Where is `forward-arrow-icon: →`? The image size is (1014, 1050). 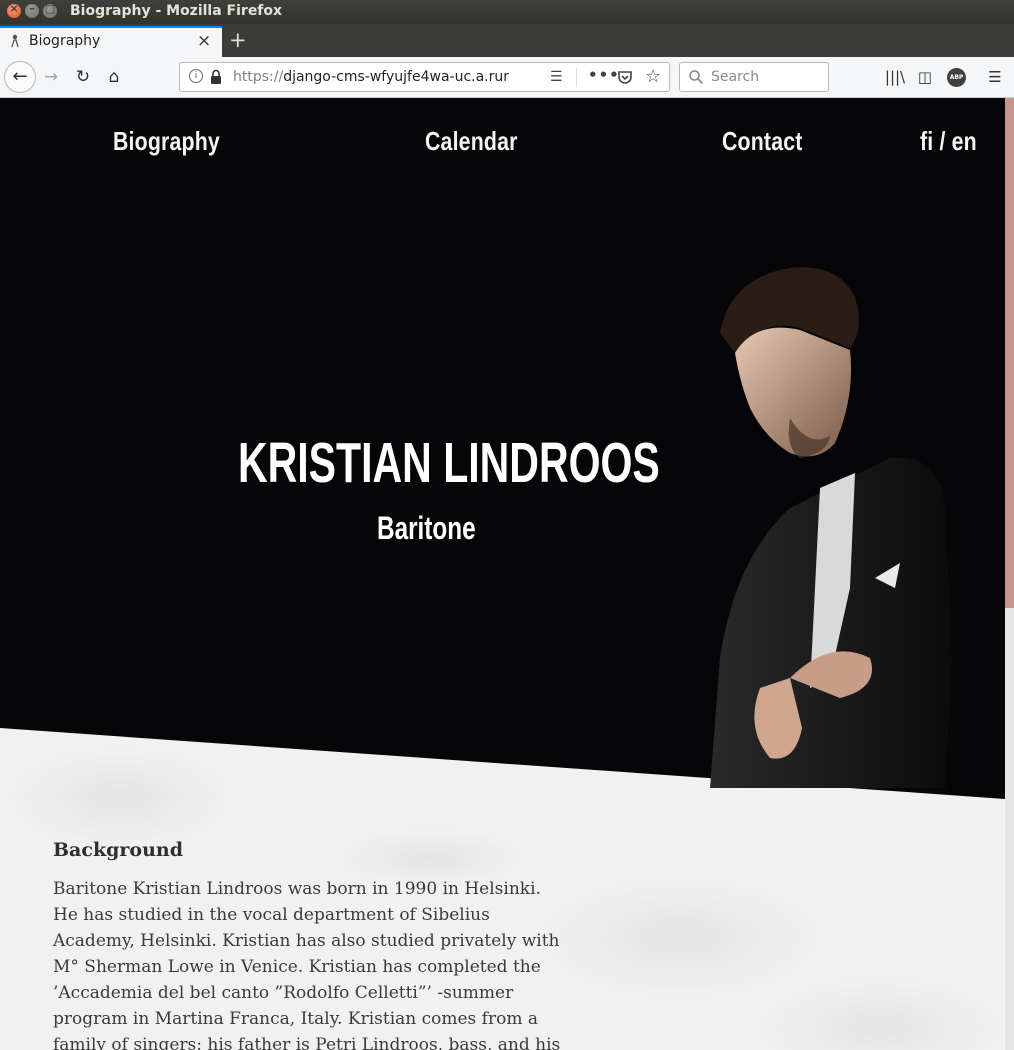
forward-arrow-icon: → is located at coordinates (51, 77).